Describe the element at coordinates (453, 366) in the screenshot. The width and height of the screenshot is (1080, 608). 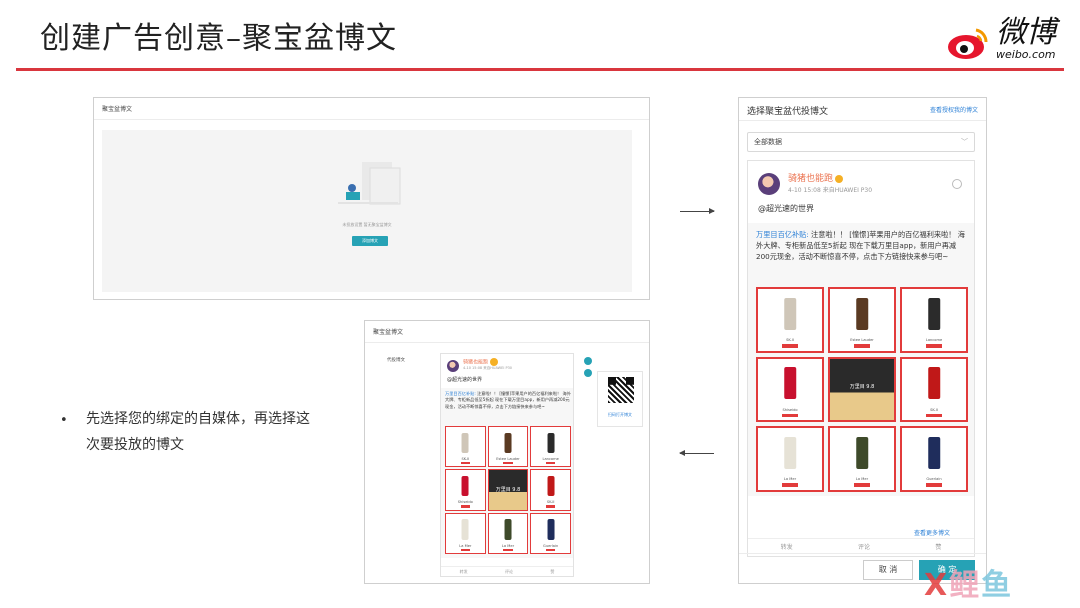
I see `avatar` at that location.